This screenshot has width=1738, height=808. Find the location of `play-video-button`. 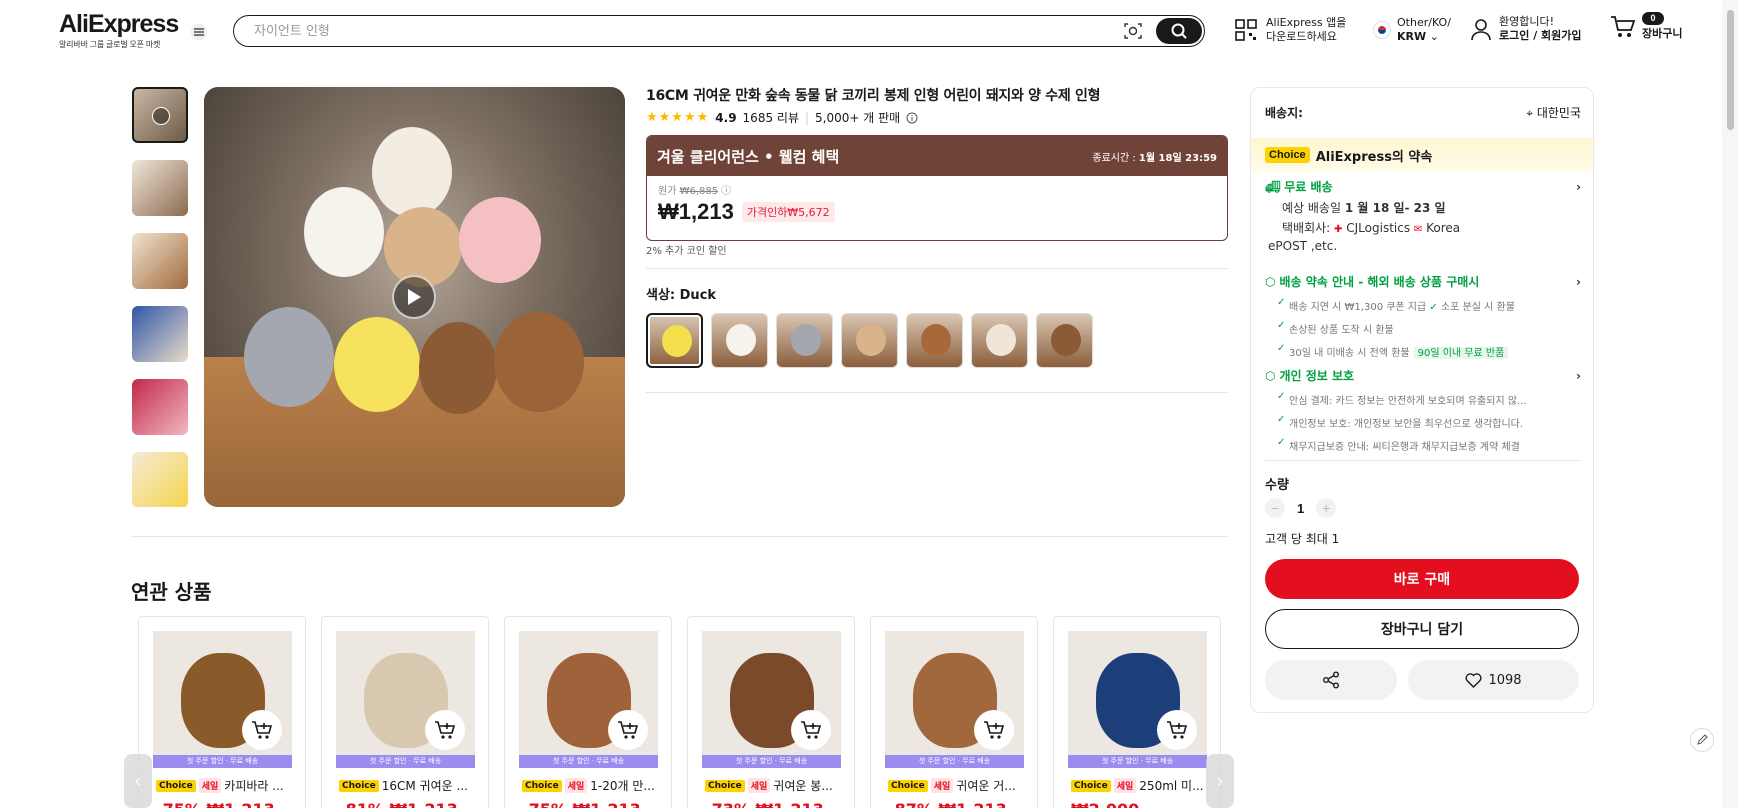

play-video-button is located at coordinates (414, 297).